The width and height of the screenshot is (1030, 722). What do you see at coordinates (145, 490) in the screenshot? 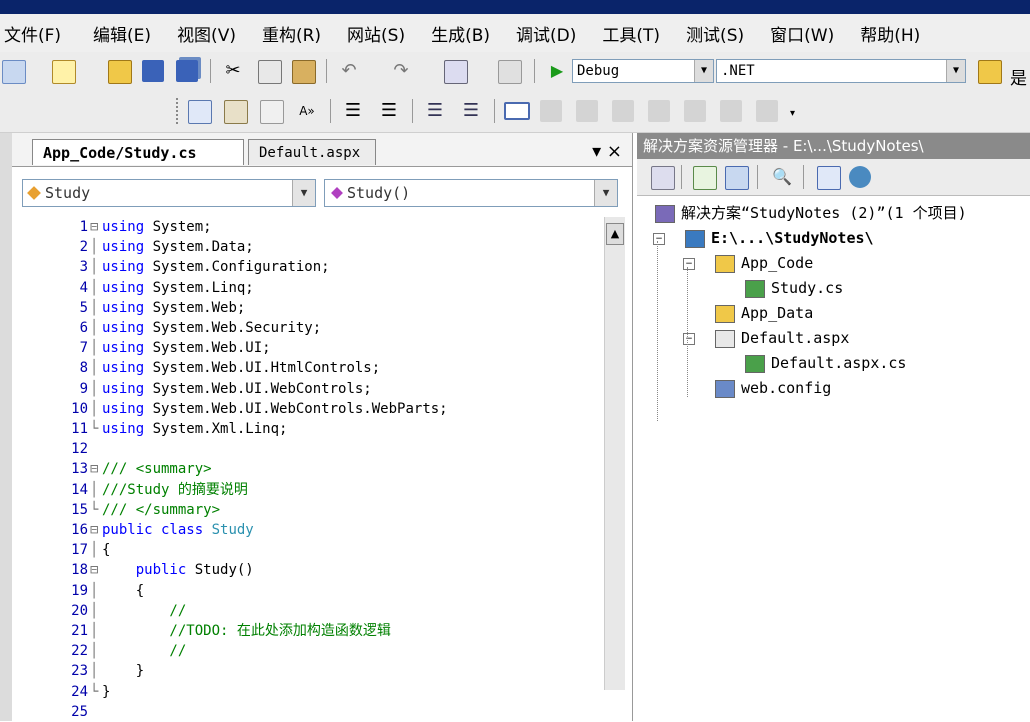
I see `code-line: 14 │///Study 的摘要说明` at bounding box center [145, 490].